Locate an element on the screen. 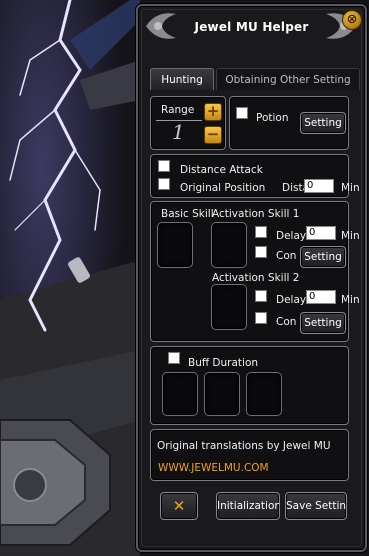 This screenshot has height=556, width=369. activation-skill-1-slot is located at coordinates (229, 245).